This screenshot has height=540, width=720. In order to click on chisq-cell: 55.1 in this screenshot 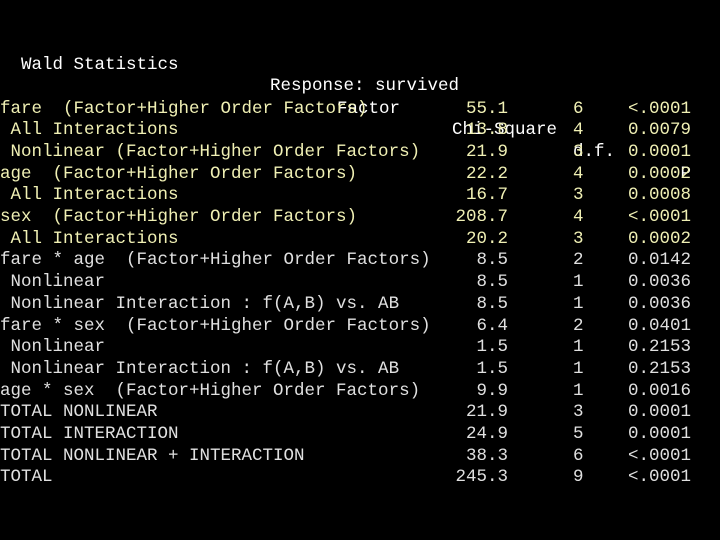, I will do `click(486, 108)`.